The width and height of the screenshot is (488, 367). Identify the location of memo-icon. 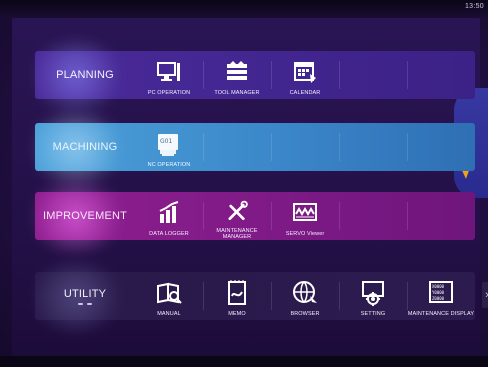
(237, 292).